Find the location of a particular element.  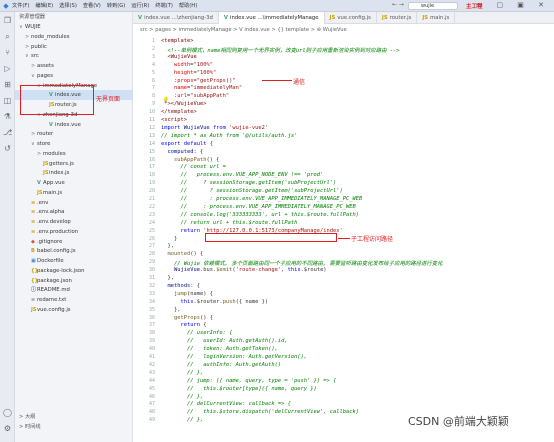

run-debug-icon: ▷ is located at coordinates (7, 68).